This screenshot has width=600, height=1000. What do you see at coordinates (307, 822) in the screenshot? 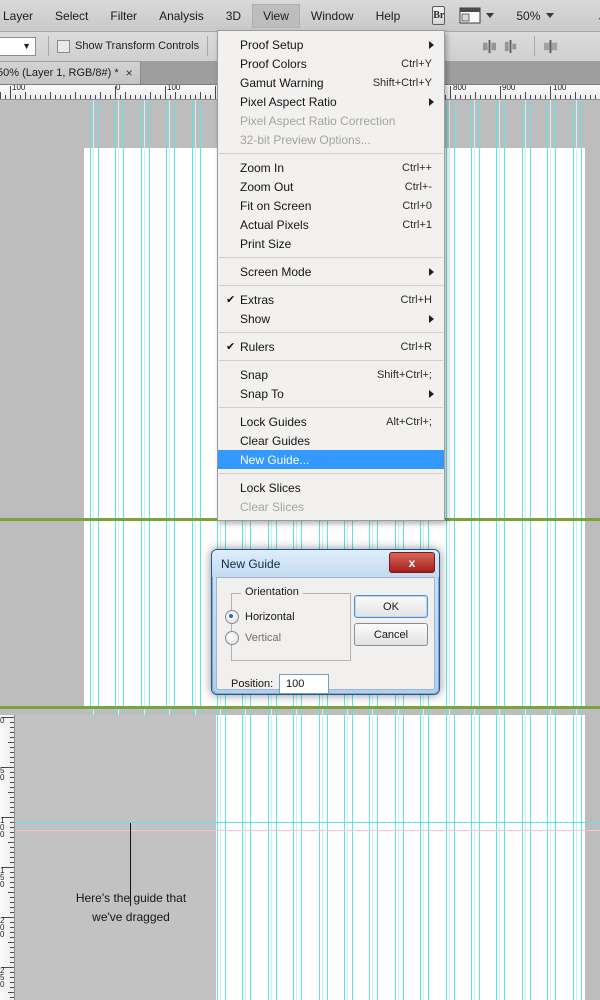
I see `guide-horizontal-new` at bounding box center [307, 822].